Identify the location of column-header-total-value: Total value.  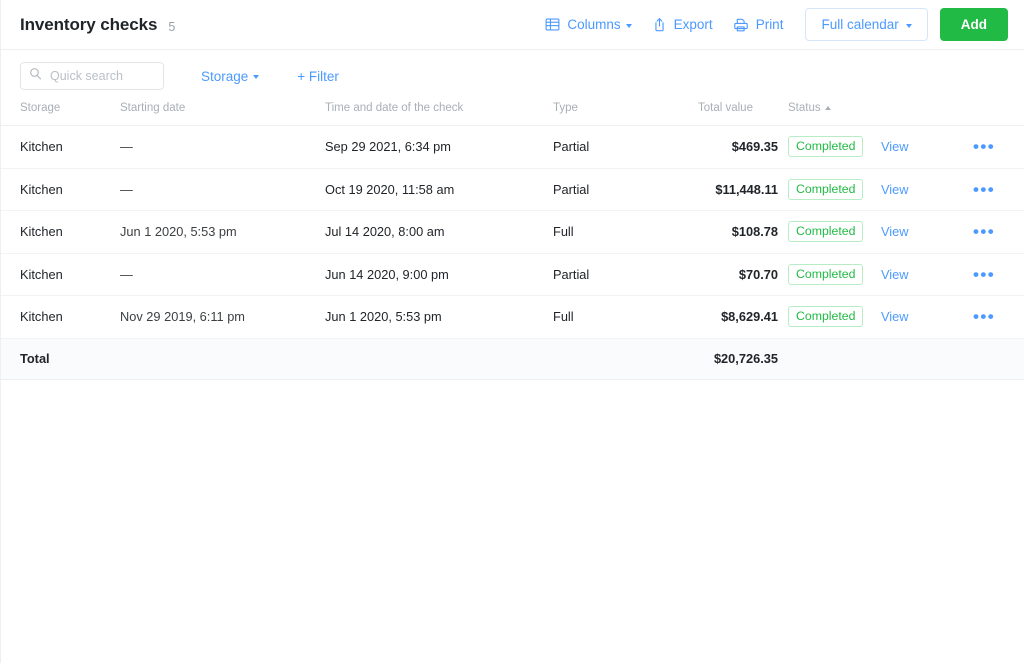
(738, 114).